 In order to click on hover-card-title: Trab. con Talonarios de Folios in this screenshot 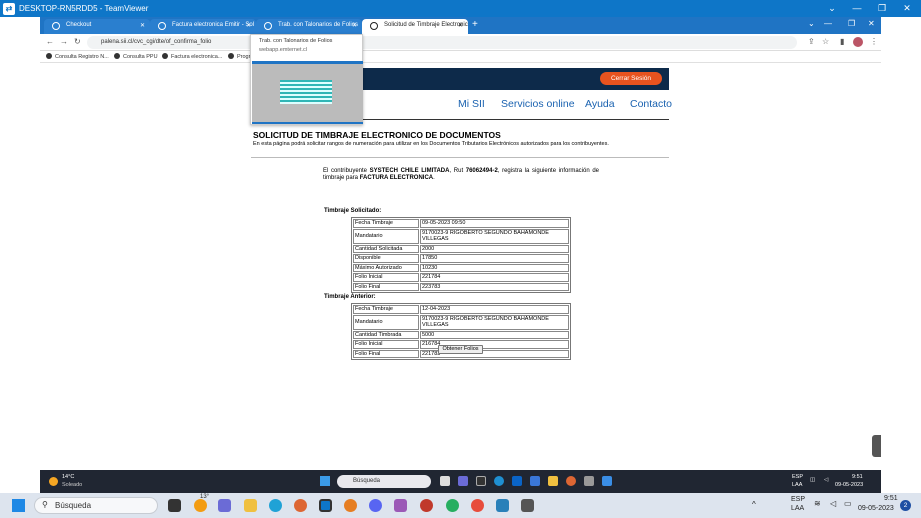, I will do `click(296, 41)`.